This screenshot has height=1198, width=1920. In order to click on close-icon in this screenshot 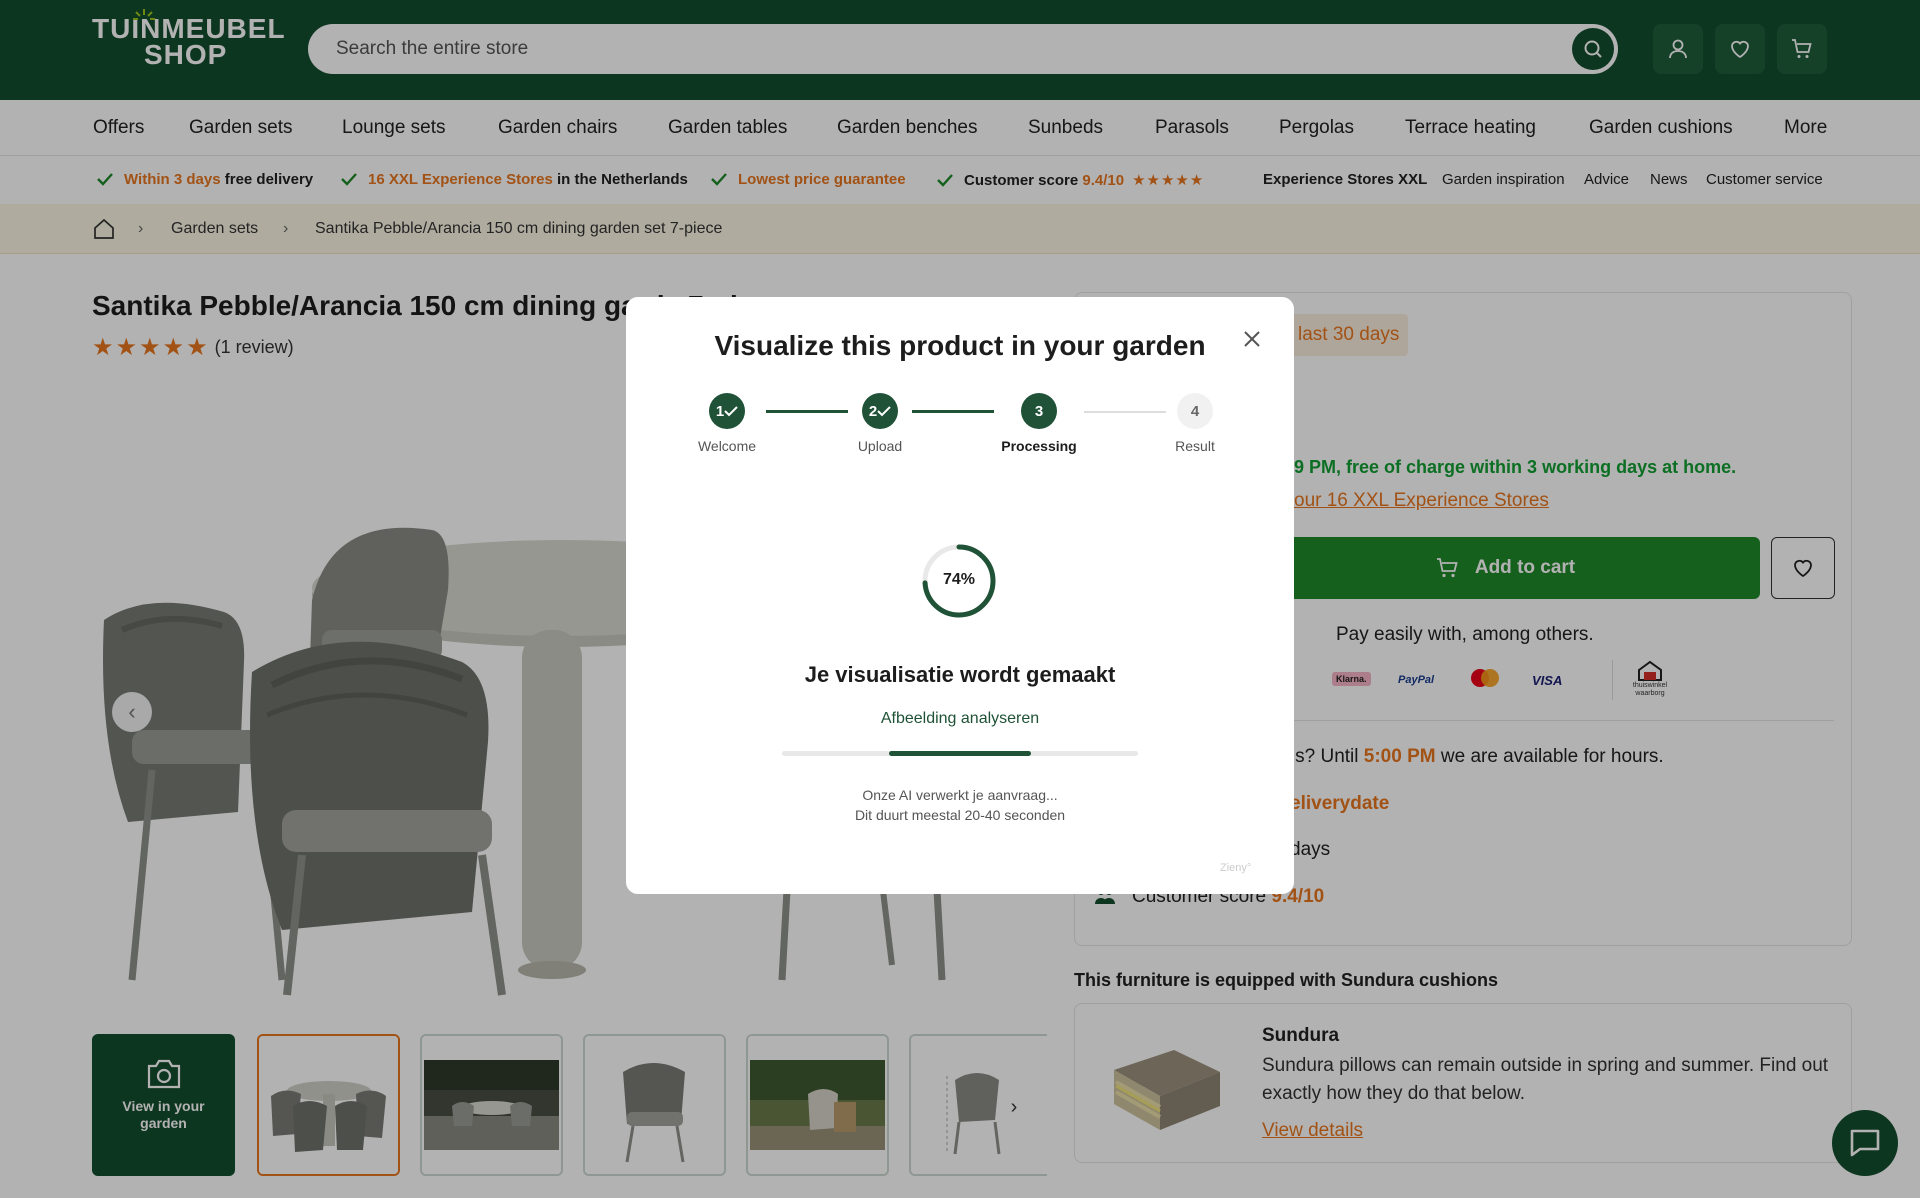, I will do `click(1252, 339)`.